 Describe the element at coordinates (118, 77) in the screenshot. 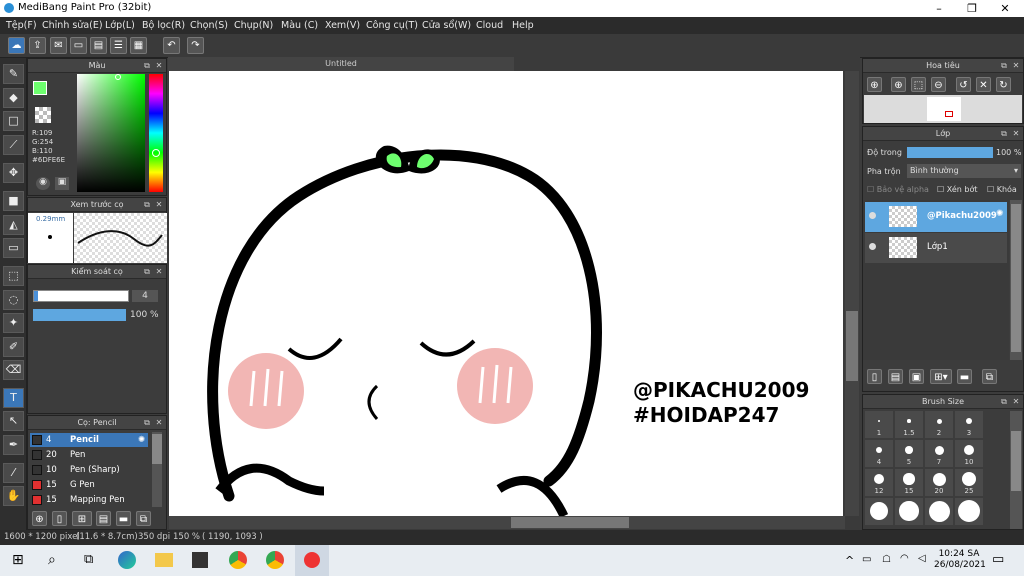

I see `color-picker-cursor` at that location.